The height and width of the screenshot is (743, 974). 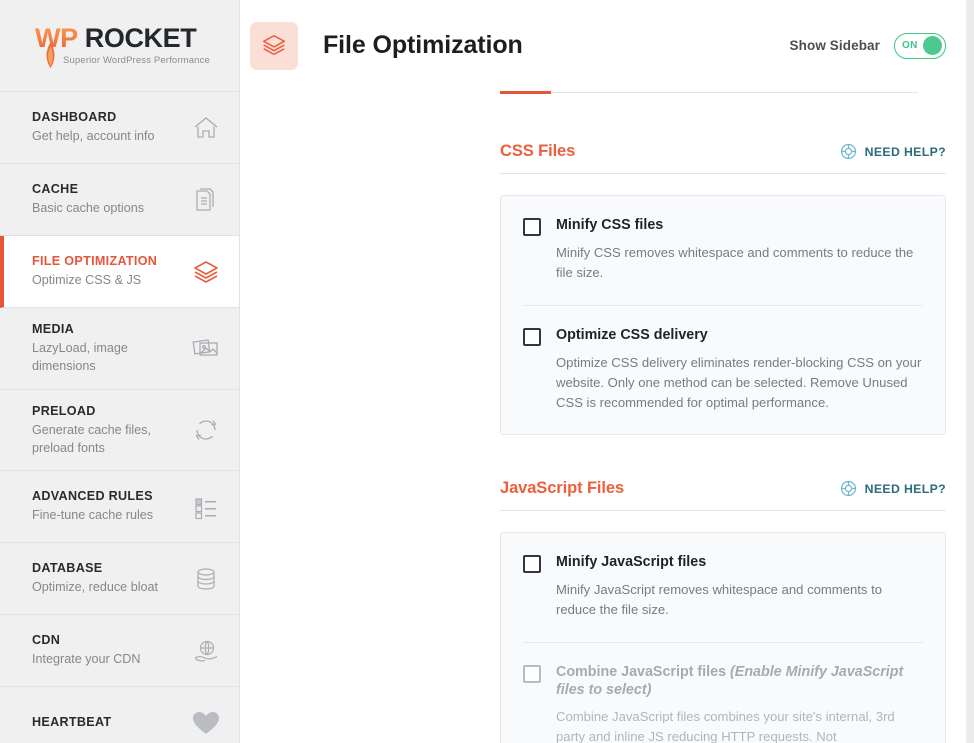 What do you see at coordinates (140, 38) in the screenshot?
I see `logo-rocket-text: ROCKET` at bounding box center [140, 38].